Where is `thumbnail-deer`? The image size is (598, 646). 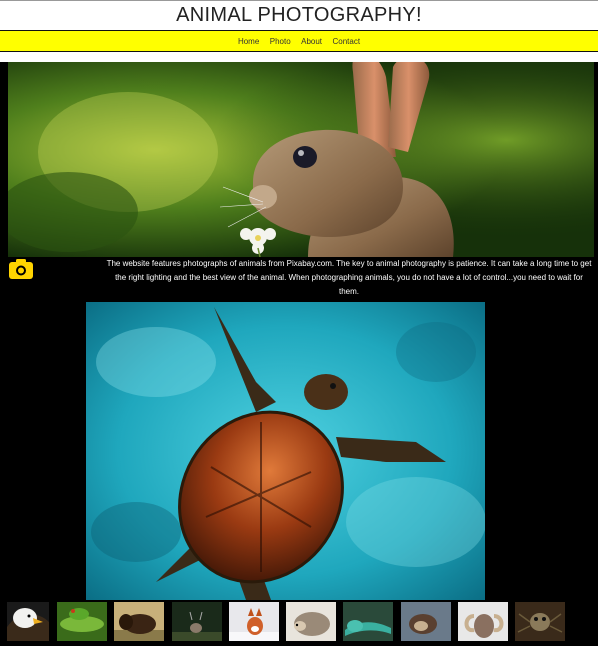 thumbnail-deer is located at coordinates (197, 621).